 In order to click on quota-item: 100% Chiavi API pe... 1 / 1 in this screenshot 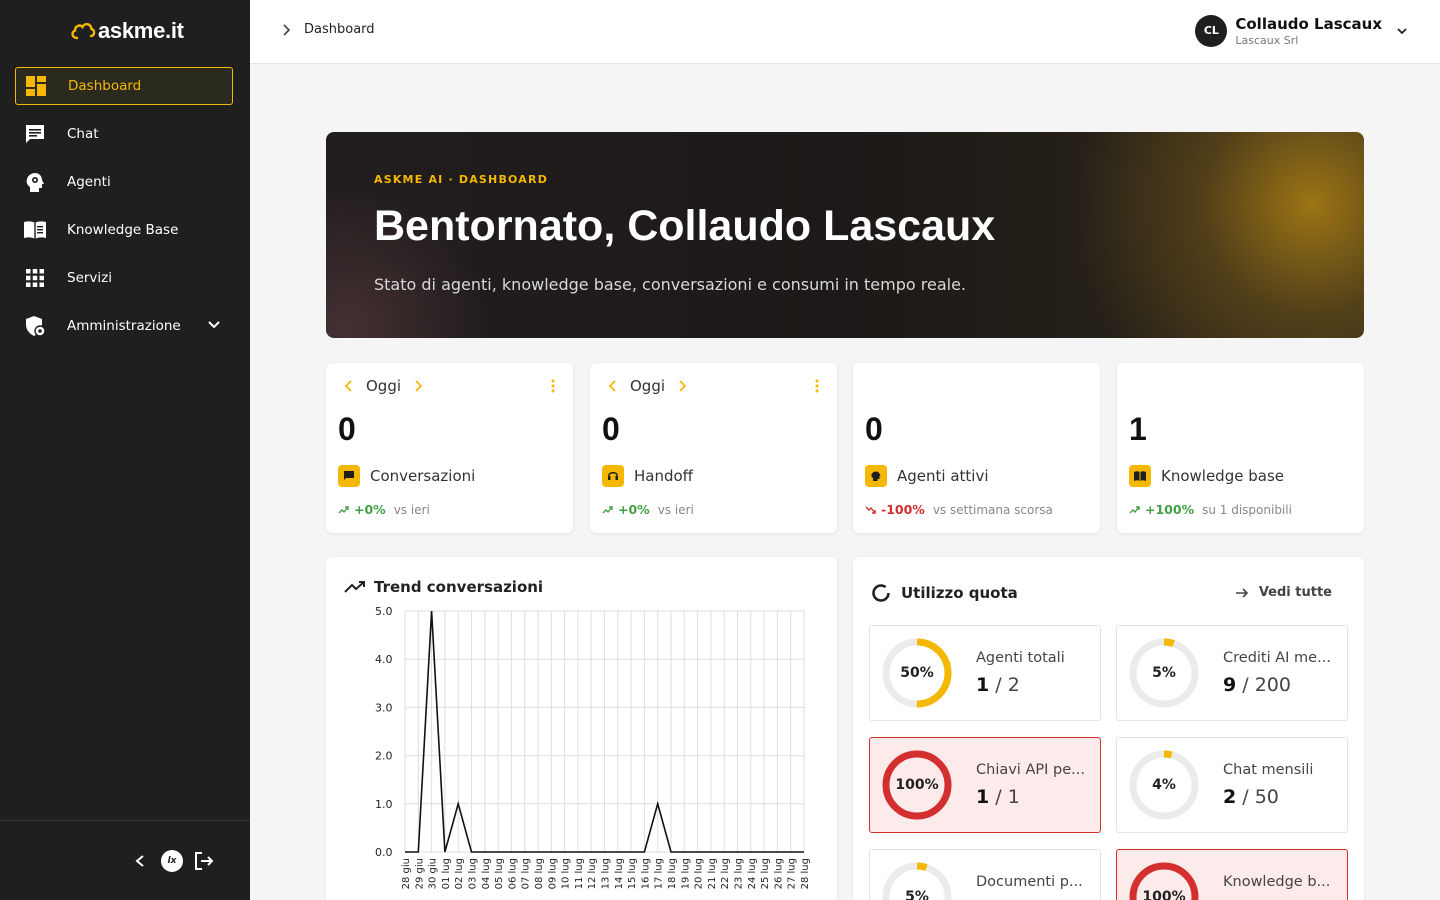, I will do `click(985, 785)`.